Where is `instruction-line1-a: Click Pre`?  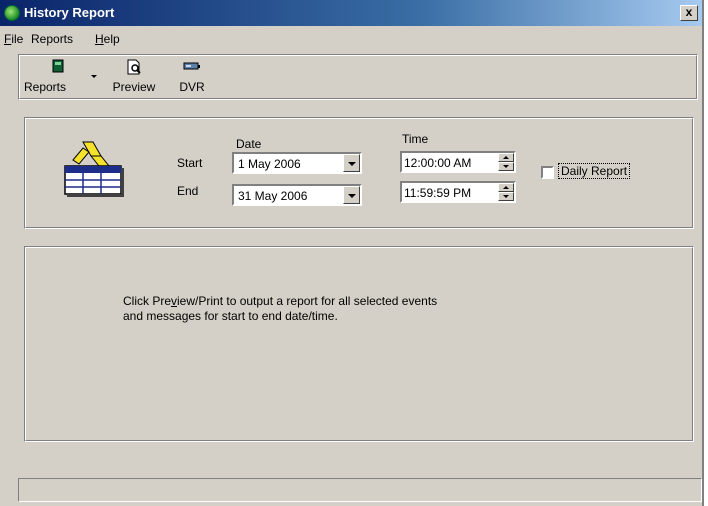 instruction-line1-a: Click Pre is located at coordinates (147, 301).